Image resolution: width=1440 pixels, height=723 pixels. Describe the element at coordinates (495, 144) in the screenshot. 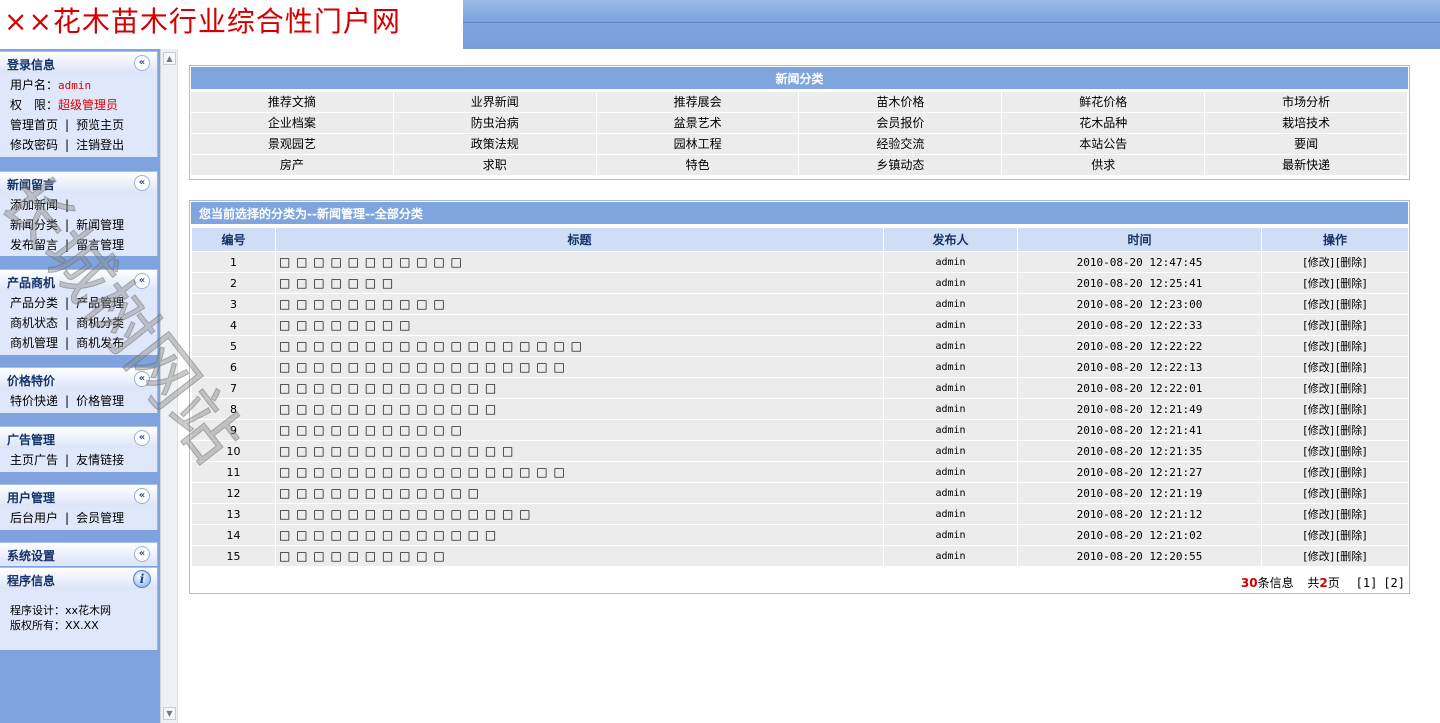

I see `category-link: 政策法规` at that location.